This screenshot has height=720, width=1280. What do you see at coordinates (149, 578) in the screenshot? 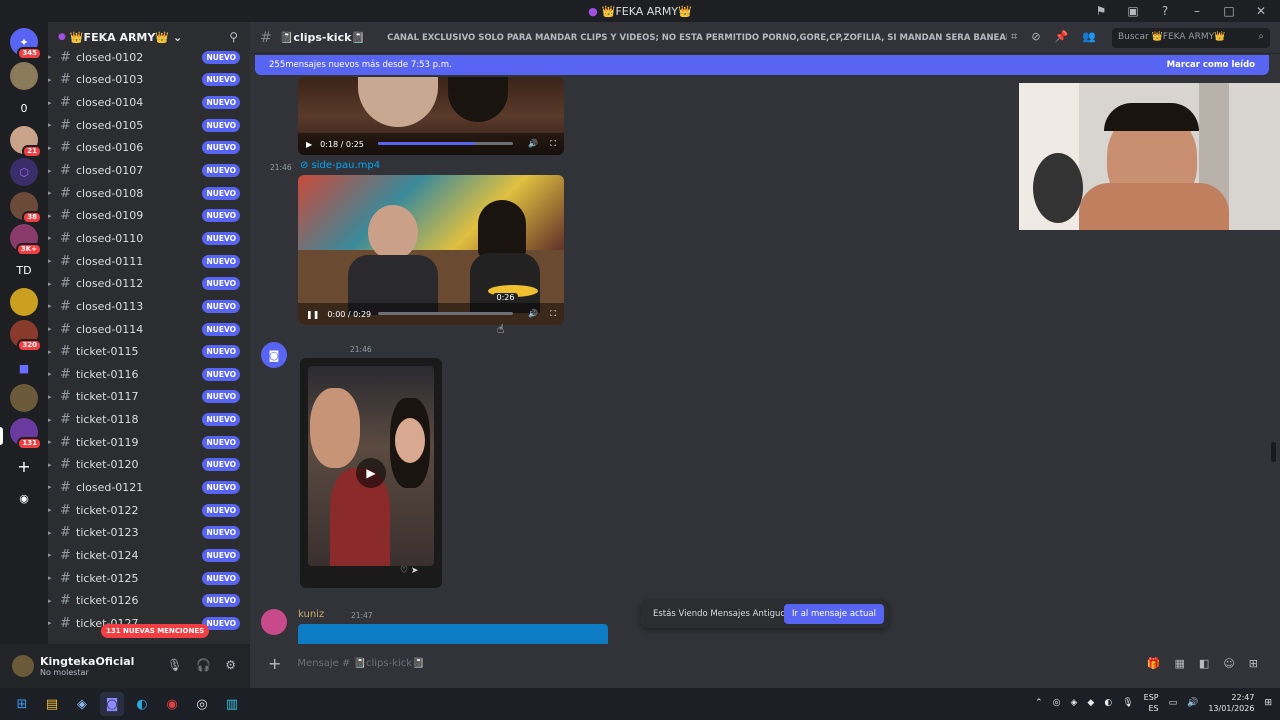
I see `channel-item: ▸ # ticket-0125 NUEVO` at bounding box center [149, 578].